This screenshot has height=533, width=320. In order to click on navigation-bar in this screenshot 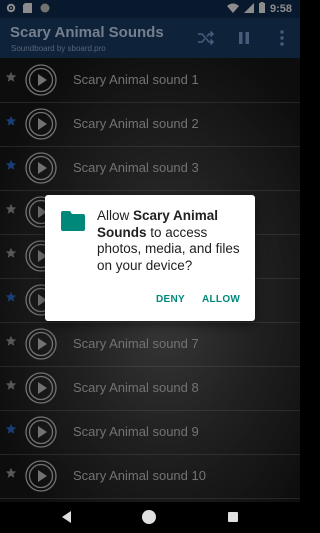, I will do `click(150, 517)`.